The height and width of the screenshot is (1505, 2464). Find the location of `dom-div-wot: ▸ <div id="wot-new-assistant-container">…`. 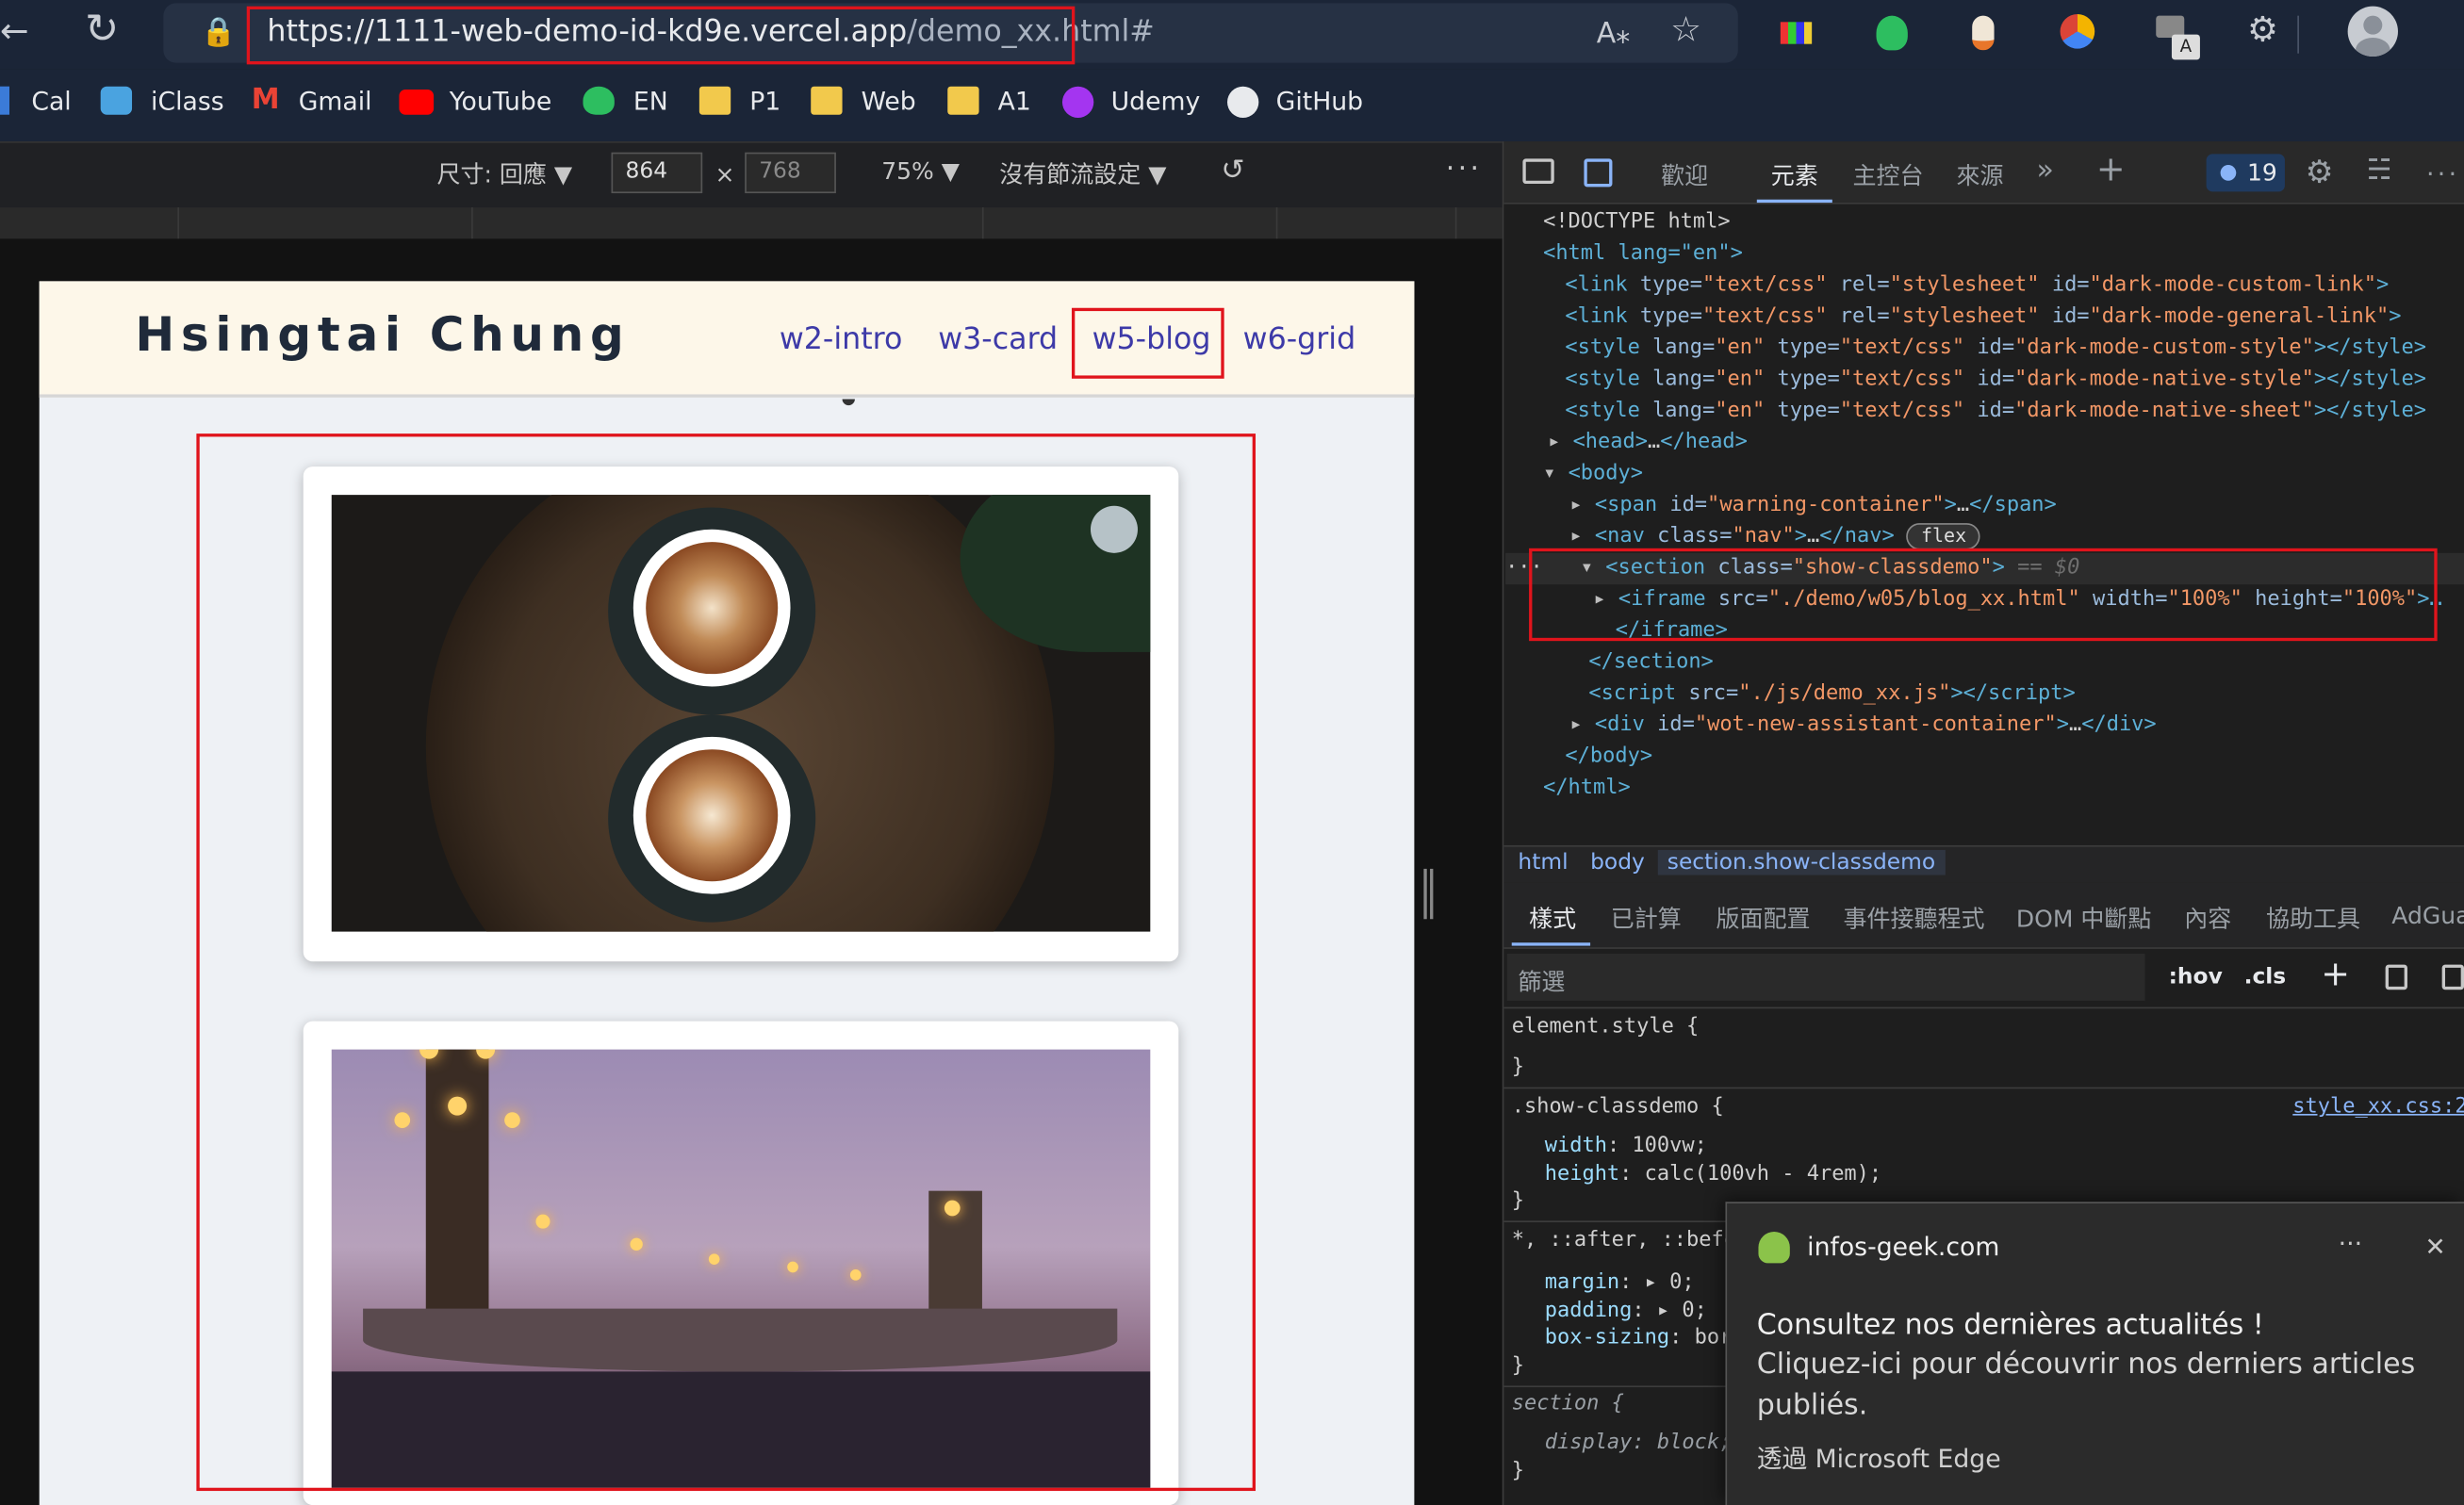

dom-div-wot: ▸ <div id="wot-new-assistant-container">… is located at coordinates (1862, 726).